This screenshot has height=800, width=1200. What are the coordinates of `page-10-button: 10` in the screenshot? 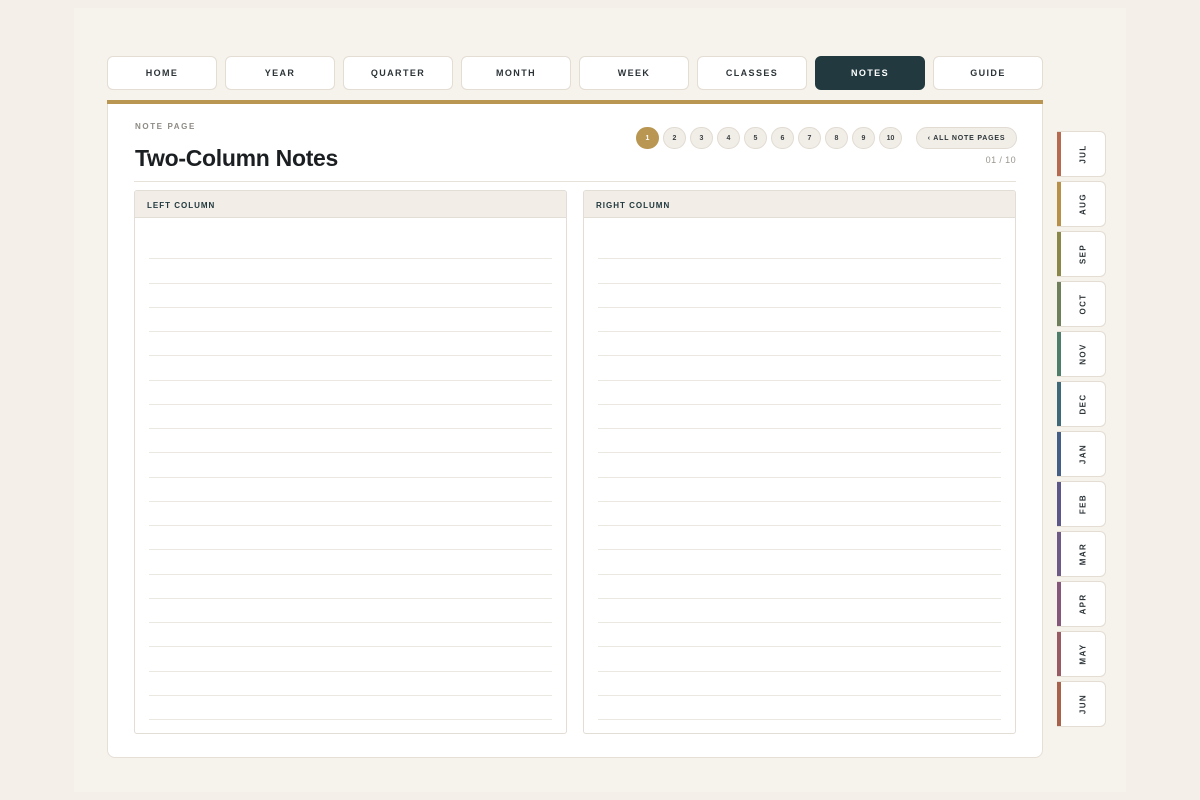 It's located at (890, 138).